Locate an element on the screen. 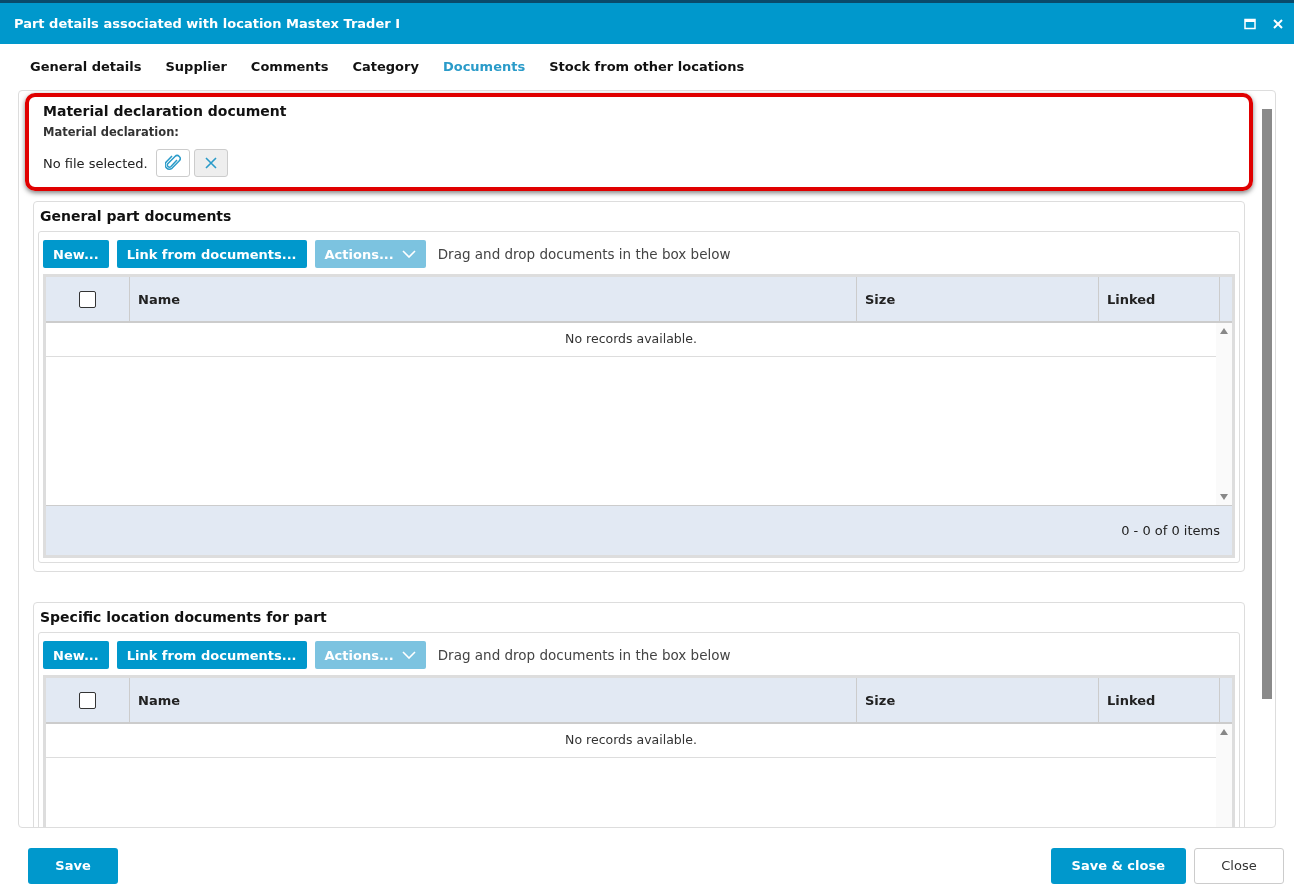  section-title: General part documents is located at coordinates (136, 217).